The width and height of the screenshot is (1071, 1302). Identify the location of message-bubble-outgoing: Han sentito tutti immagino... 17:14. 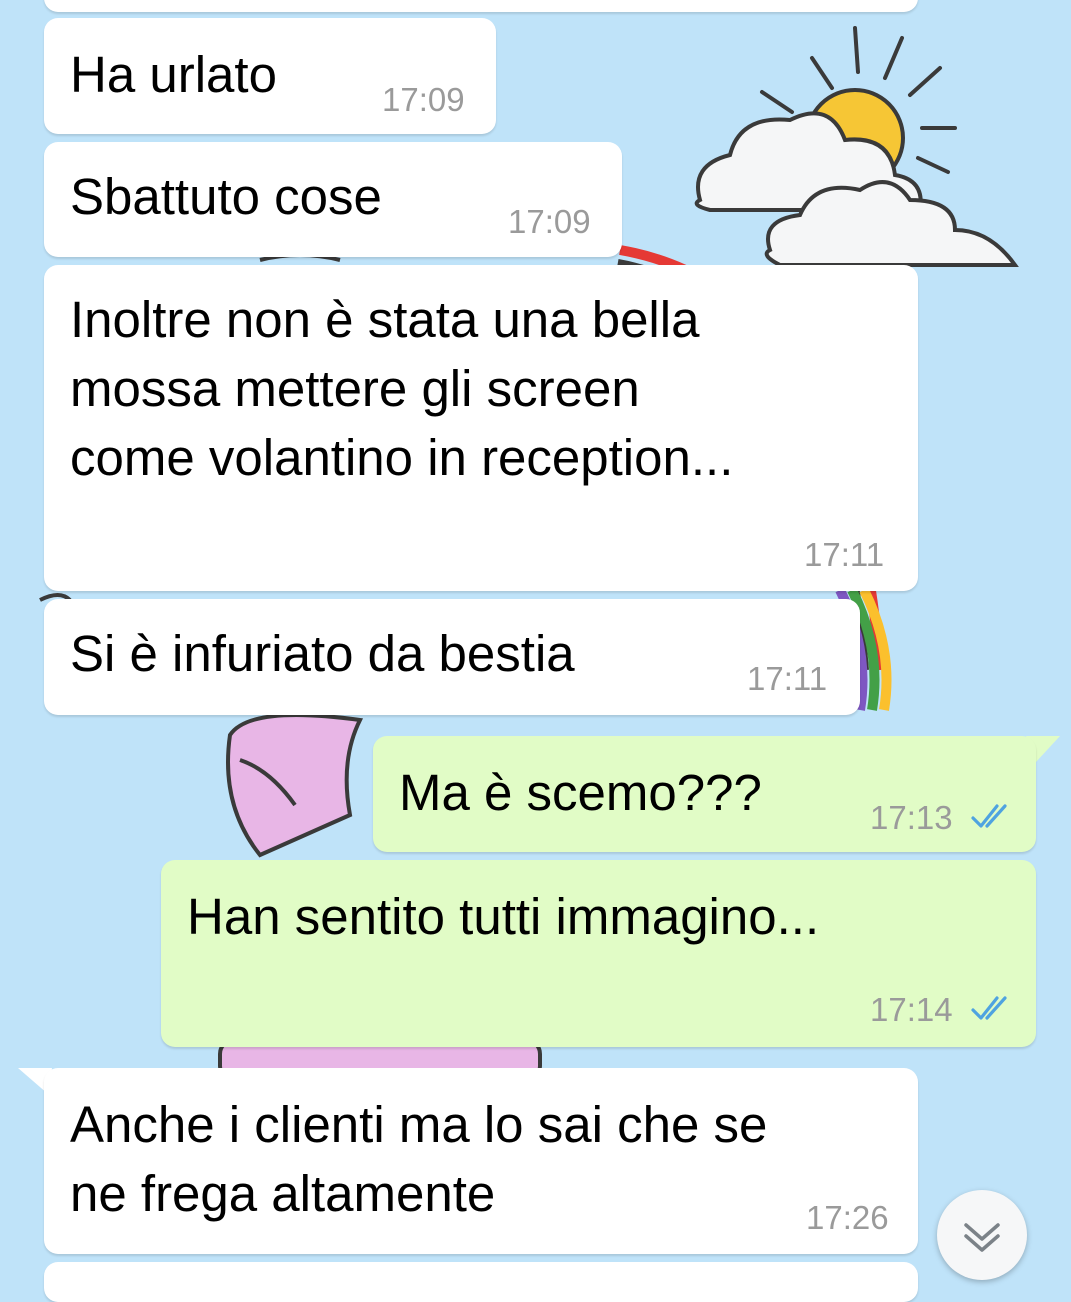
(598, 953).